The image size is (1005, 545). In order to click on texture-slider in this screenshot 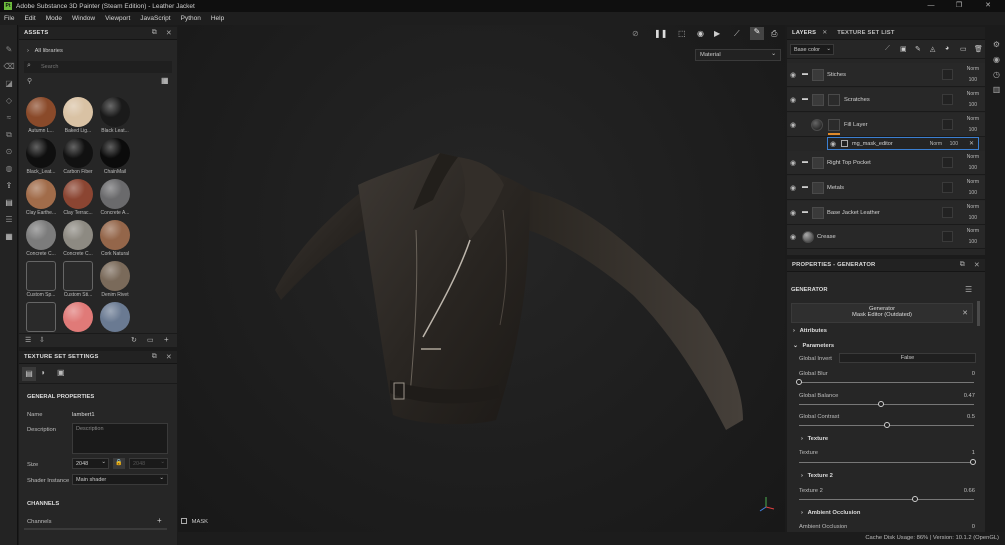, I will do `click(887, 462)`.